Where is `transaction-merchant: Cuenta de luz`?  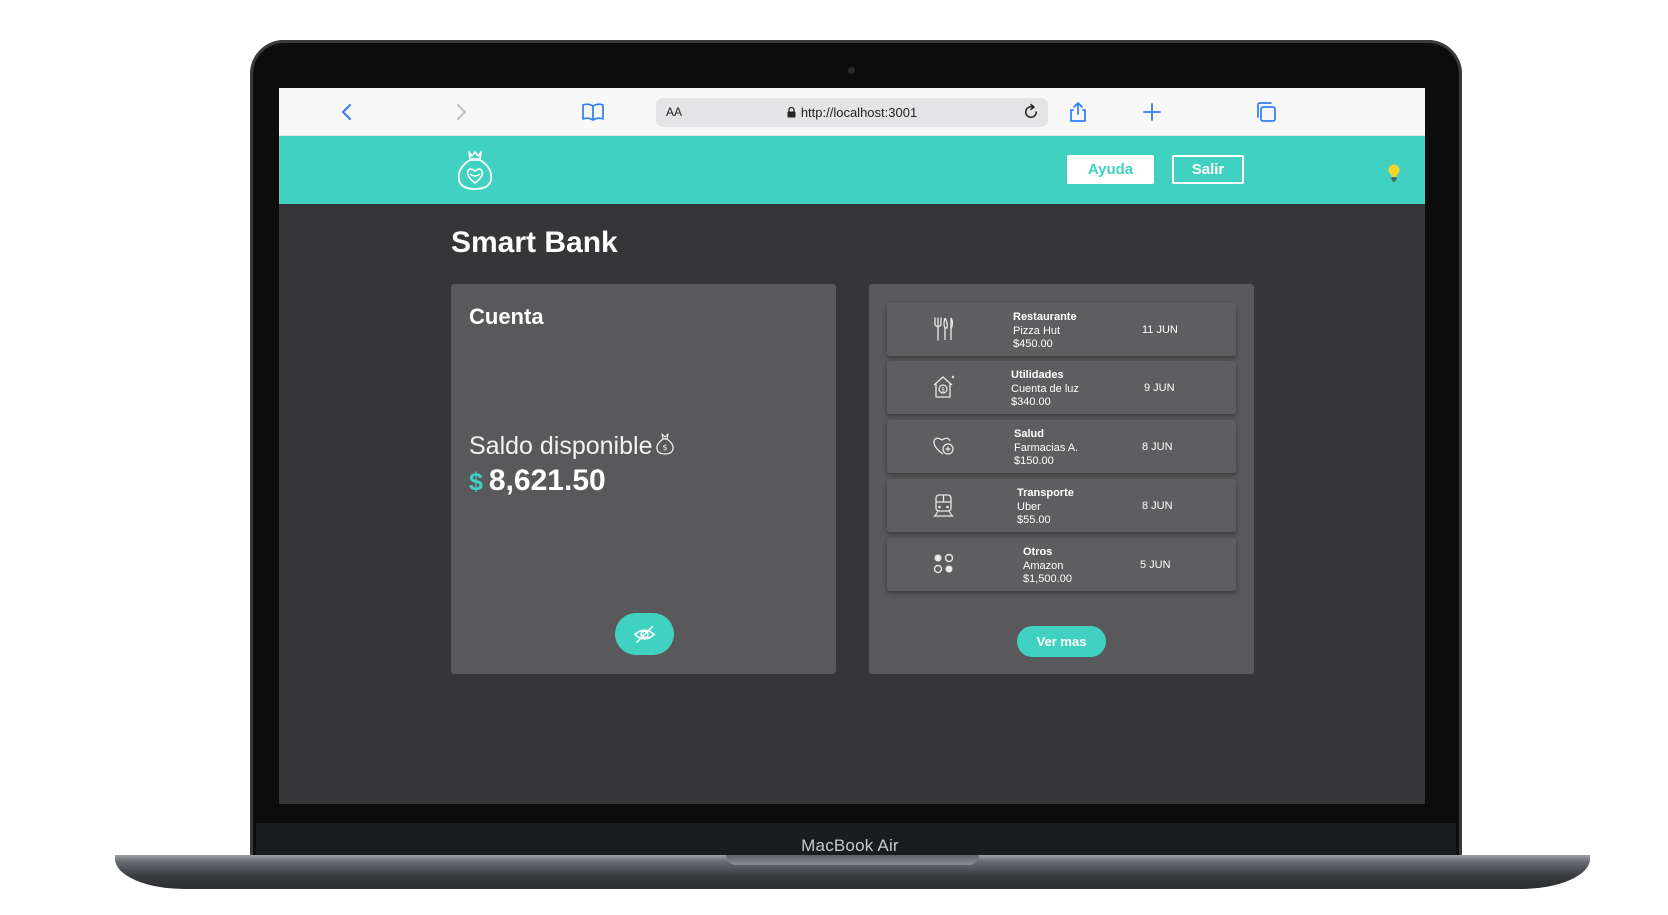 transaction-merchant: Cuenta de luz is located at coordinates (1045, 388).